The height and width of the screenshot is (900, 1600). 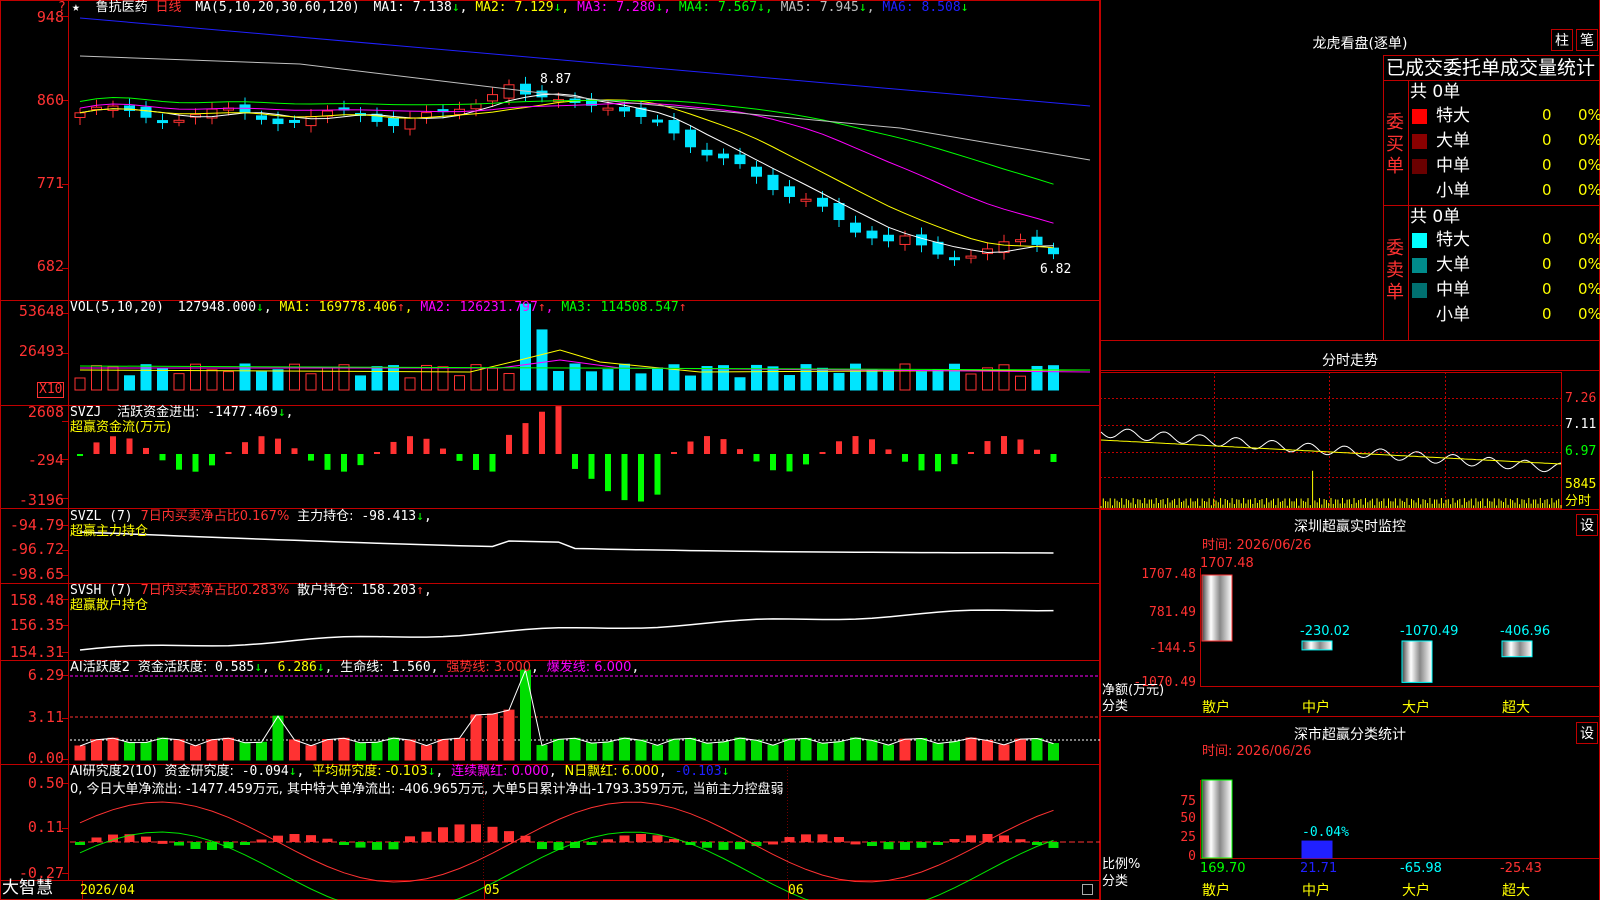 I want to click on lock-icon, so click(x=1087, y=889).